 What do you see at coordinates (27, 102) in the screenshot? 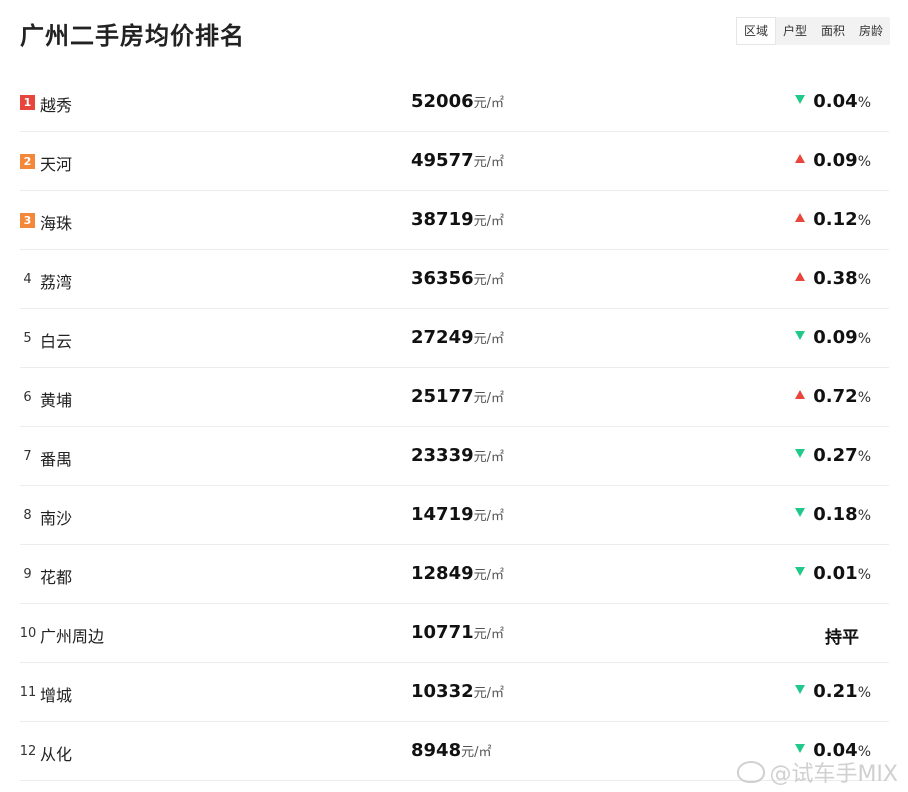
I see `rank-badge: 1` at bounding box center [27, 102].